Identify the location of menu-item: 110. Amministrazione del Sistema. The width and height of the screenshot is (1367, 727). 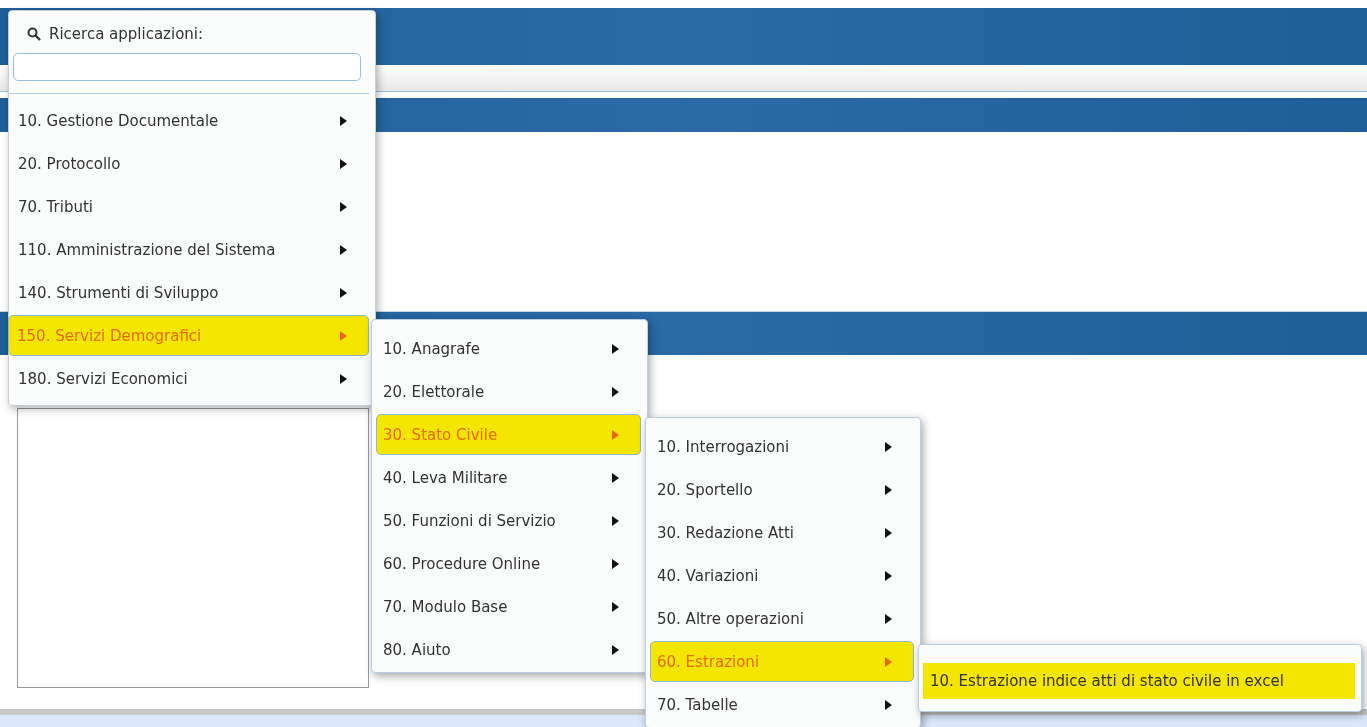
(189, 249).